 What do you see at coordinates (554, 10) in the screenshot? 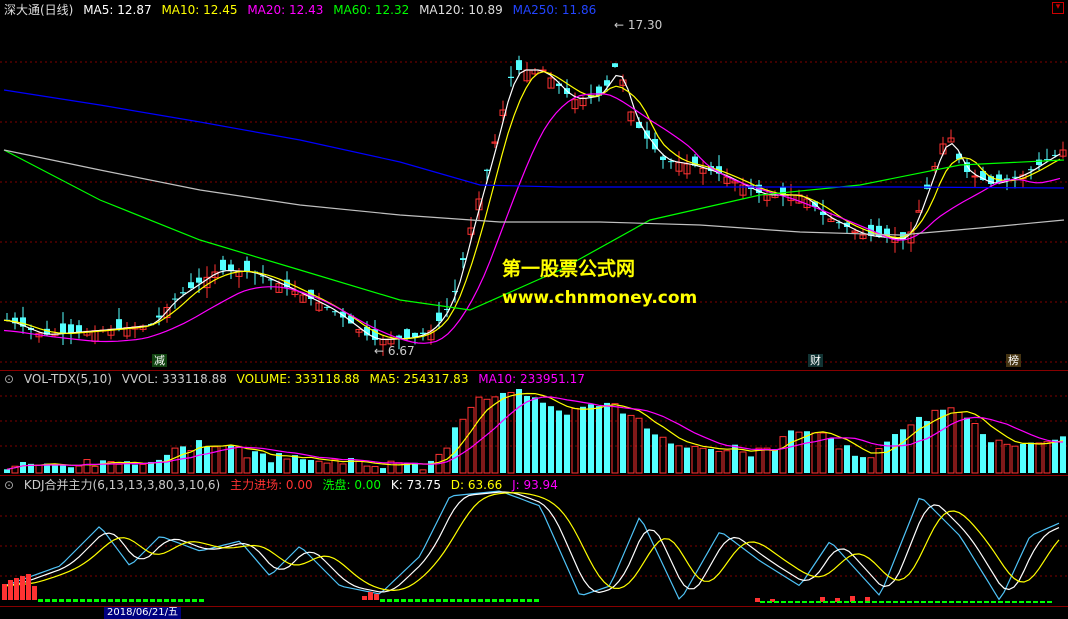
I see `legend-ma250: MA250: 11.86` at bounding box center [554, 10].